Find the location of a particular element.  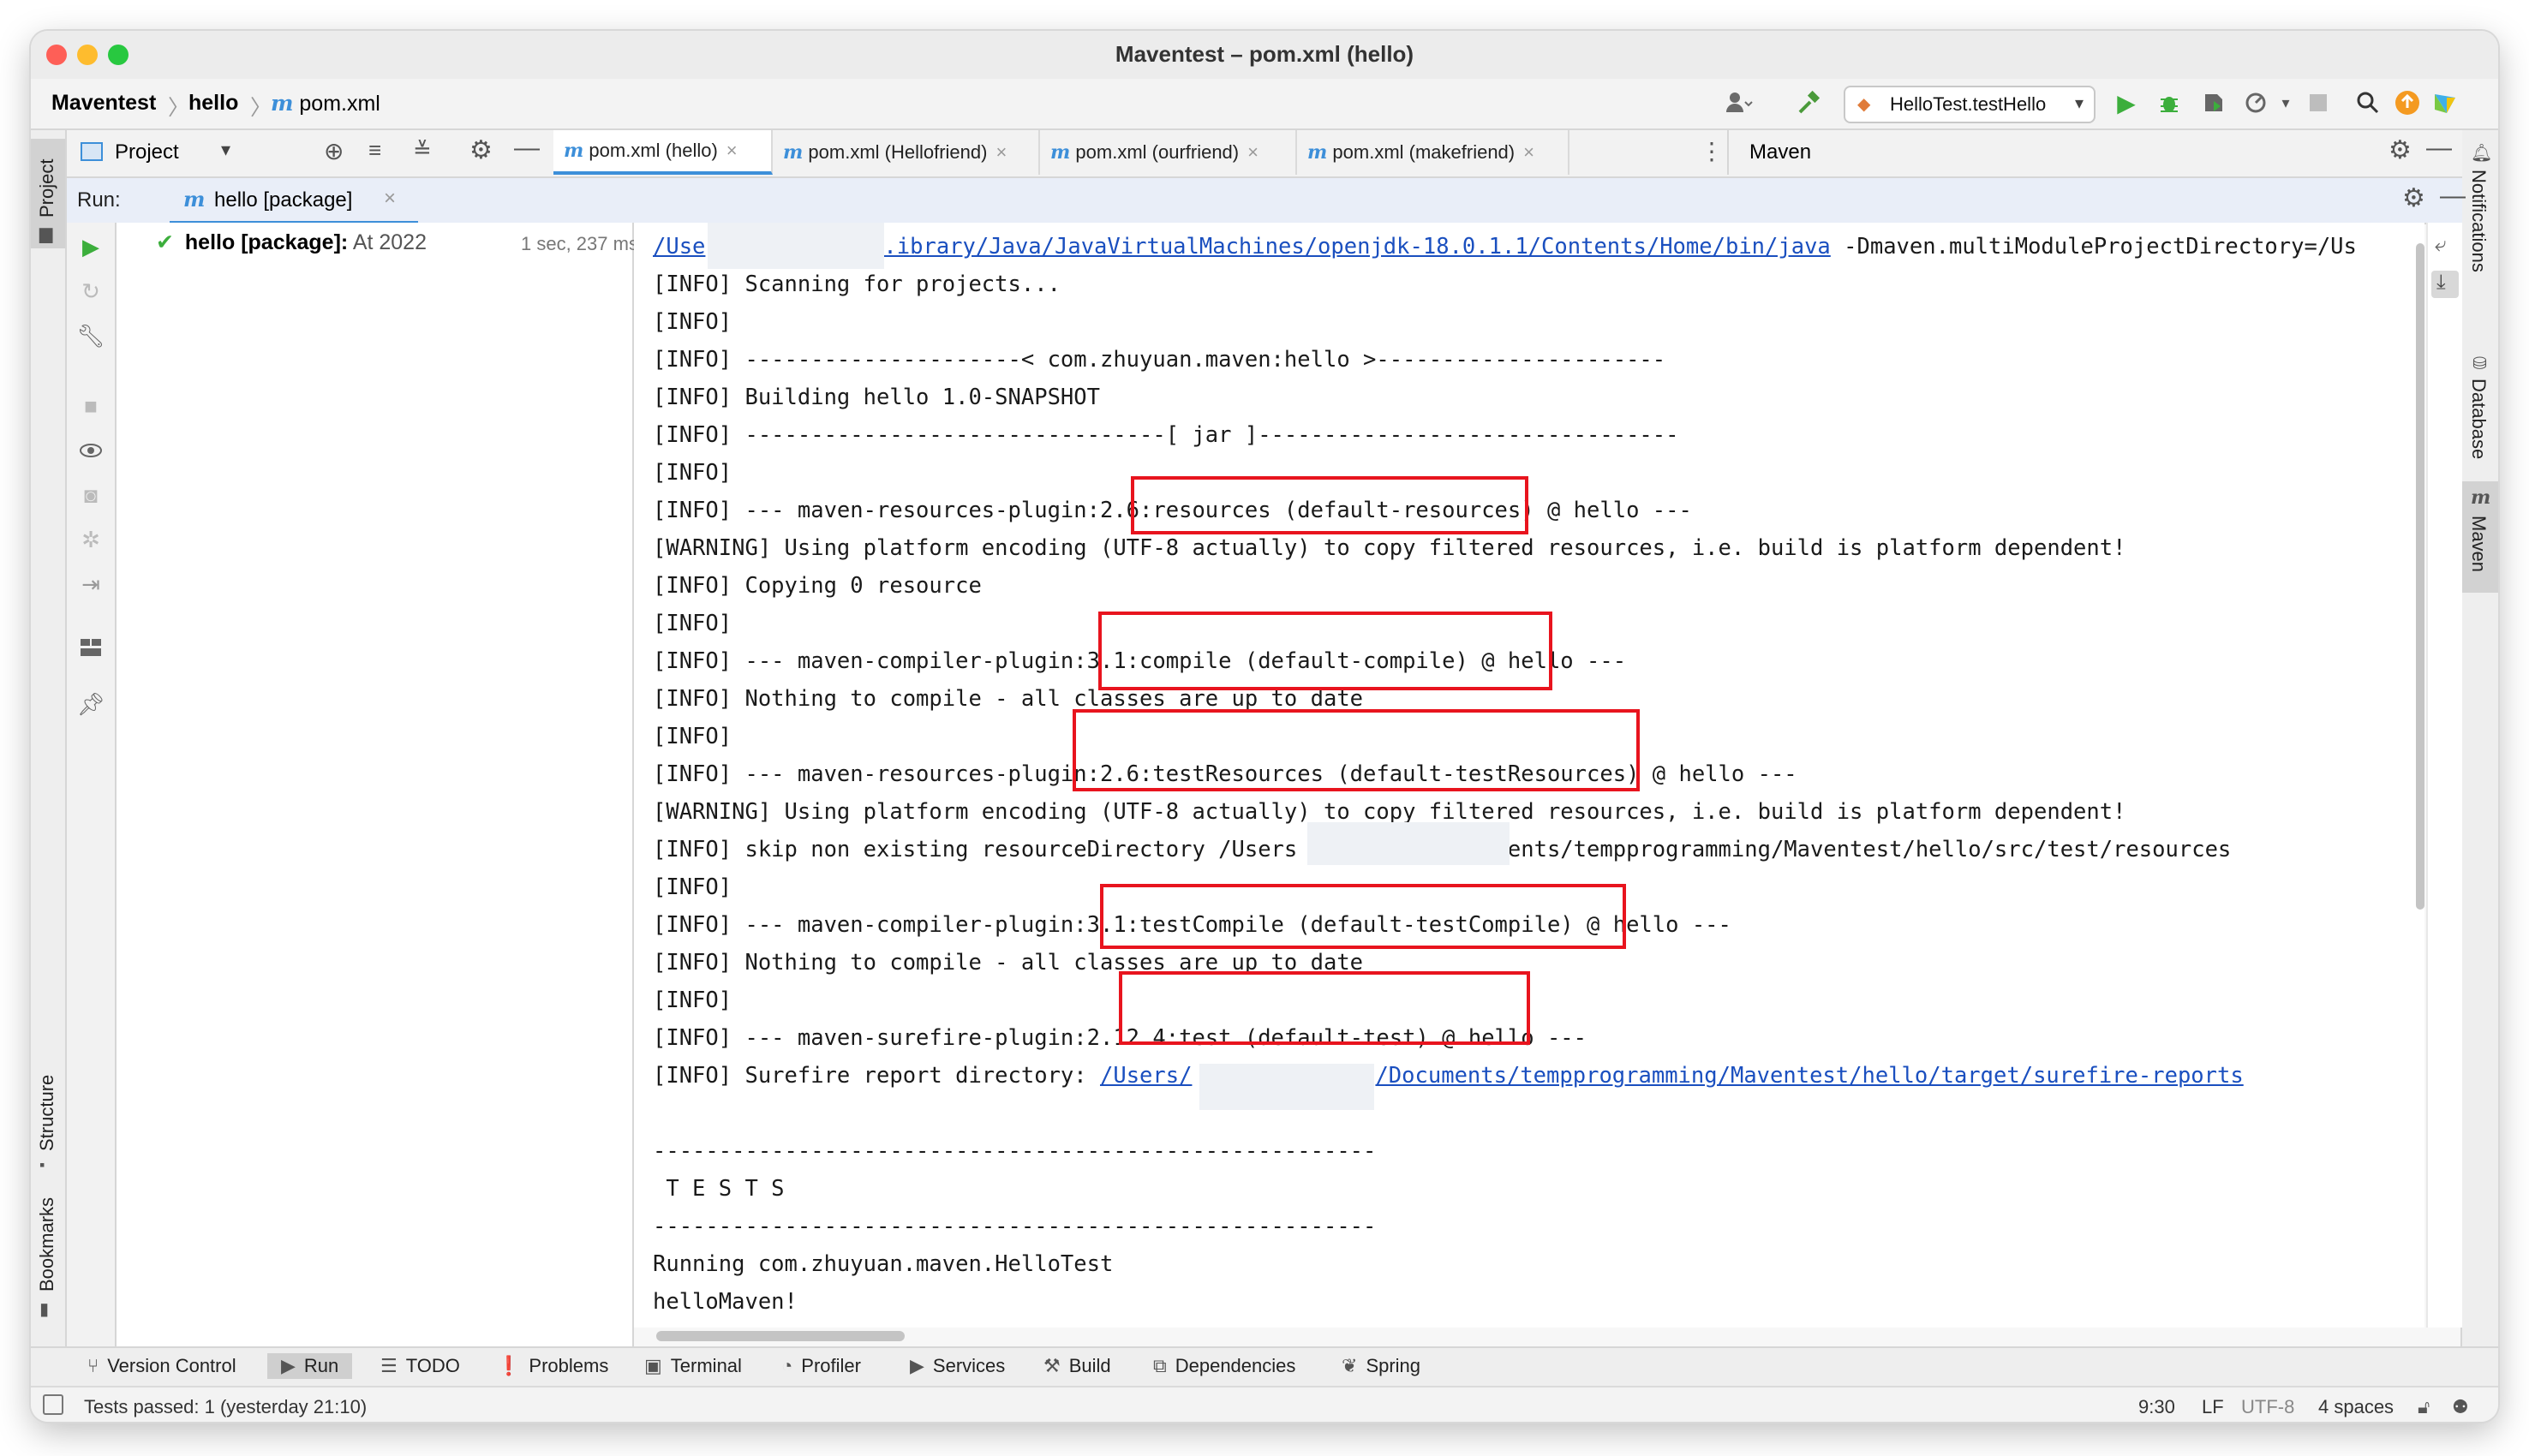

lock-icon: 🔓︎ is located at coordinates (2424, 1407).